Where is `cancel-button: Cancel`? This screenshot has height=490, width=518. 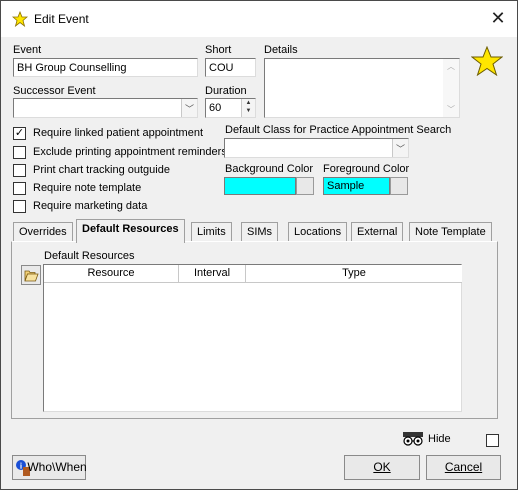
cancel-button: Cancel is located at coordinates (463, 467).